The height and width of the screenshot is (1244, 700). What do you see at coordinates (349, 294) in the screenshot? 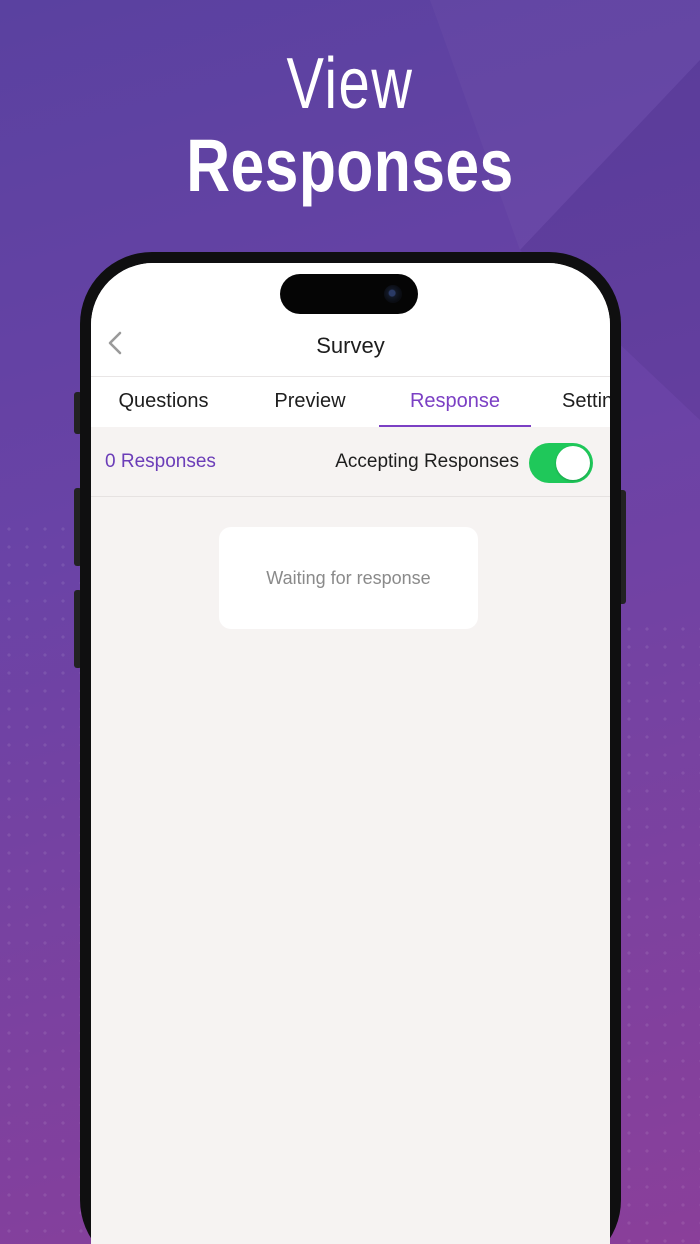
I see `dynamic-island` at bounding box center [349, 294].